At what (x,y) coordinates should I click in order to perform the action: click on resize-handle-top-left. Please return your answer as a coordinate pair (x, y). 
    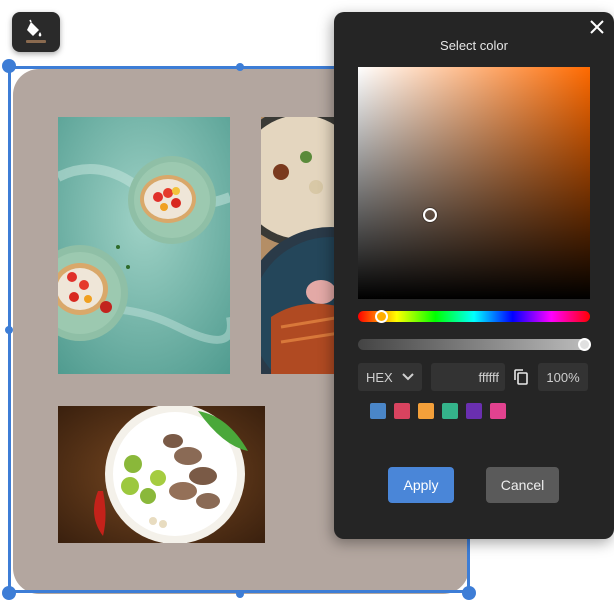
    Looking at the image, I should click on (9, 66).